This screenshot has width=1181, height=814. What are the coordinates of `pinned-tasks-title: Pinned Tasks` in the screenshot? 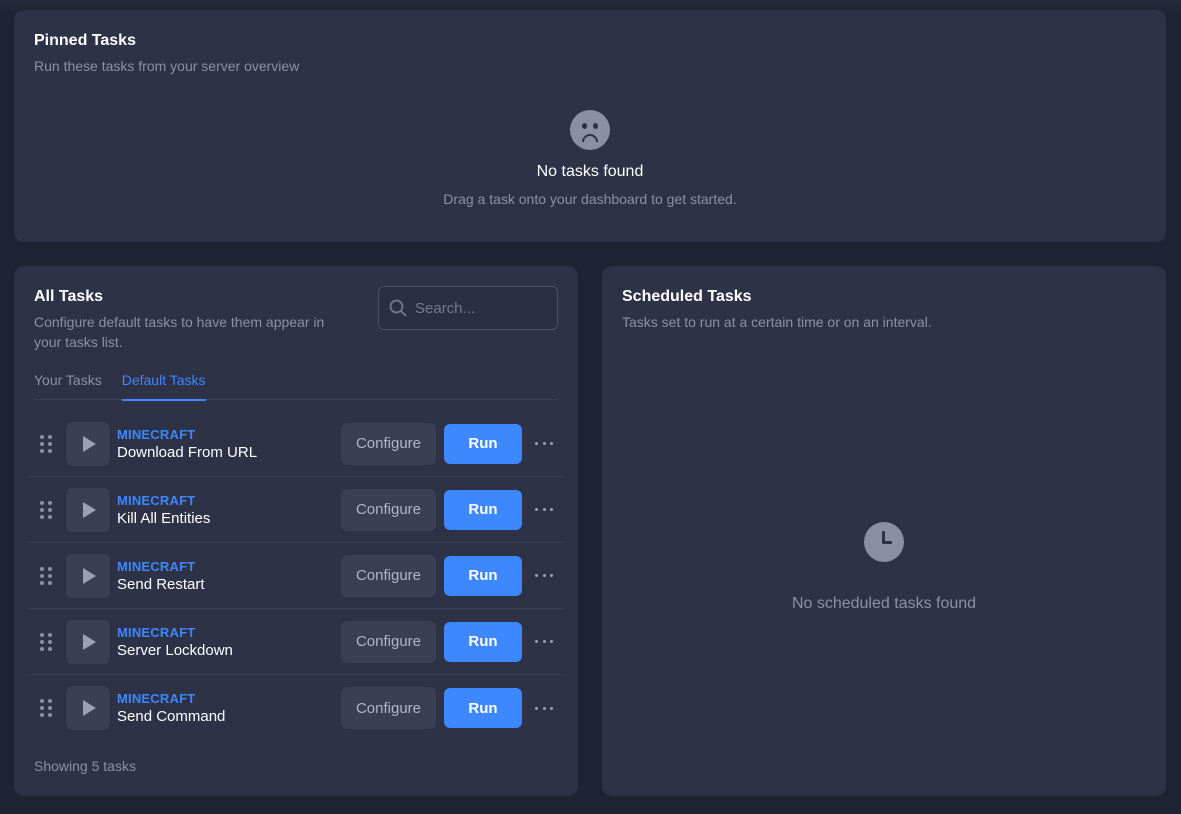 It's located at (85, 40).